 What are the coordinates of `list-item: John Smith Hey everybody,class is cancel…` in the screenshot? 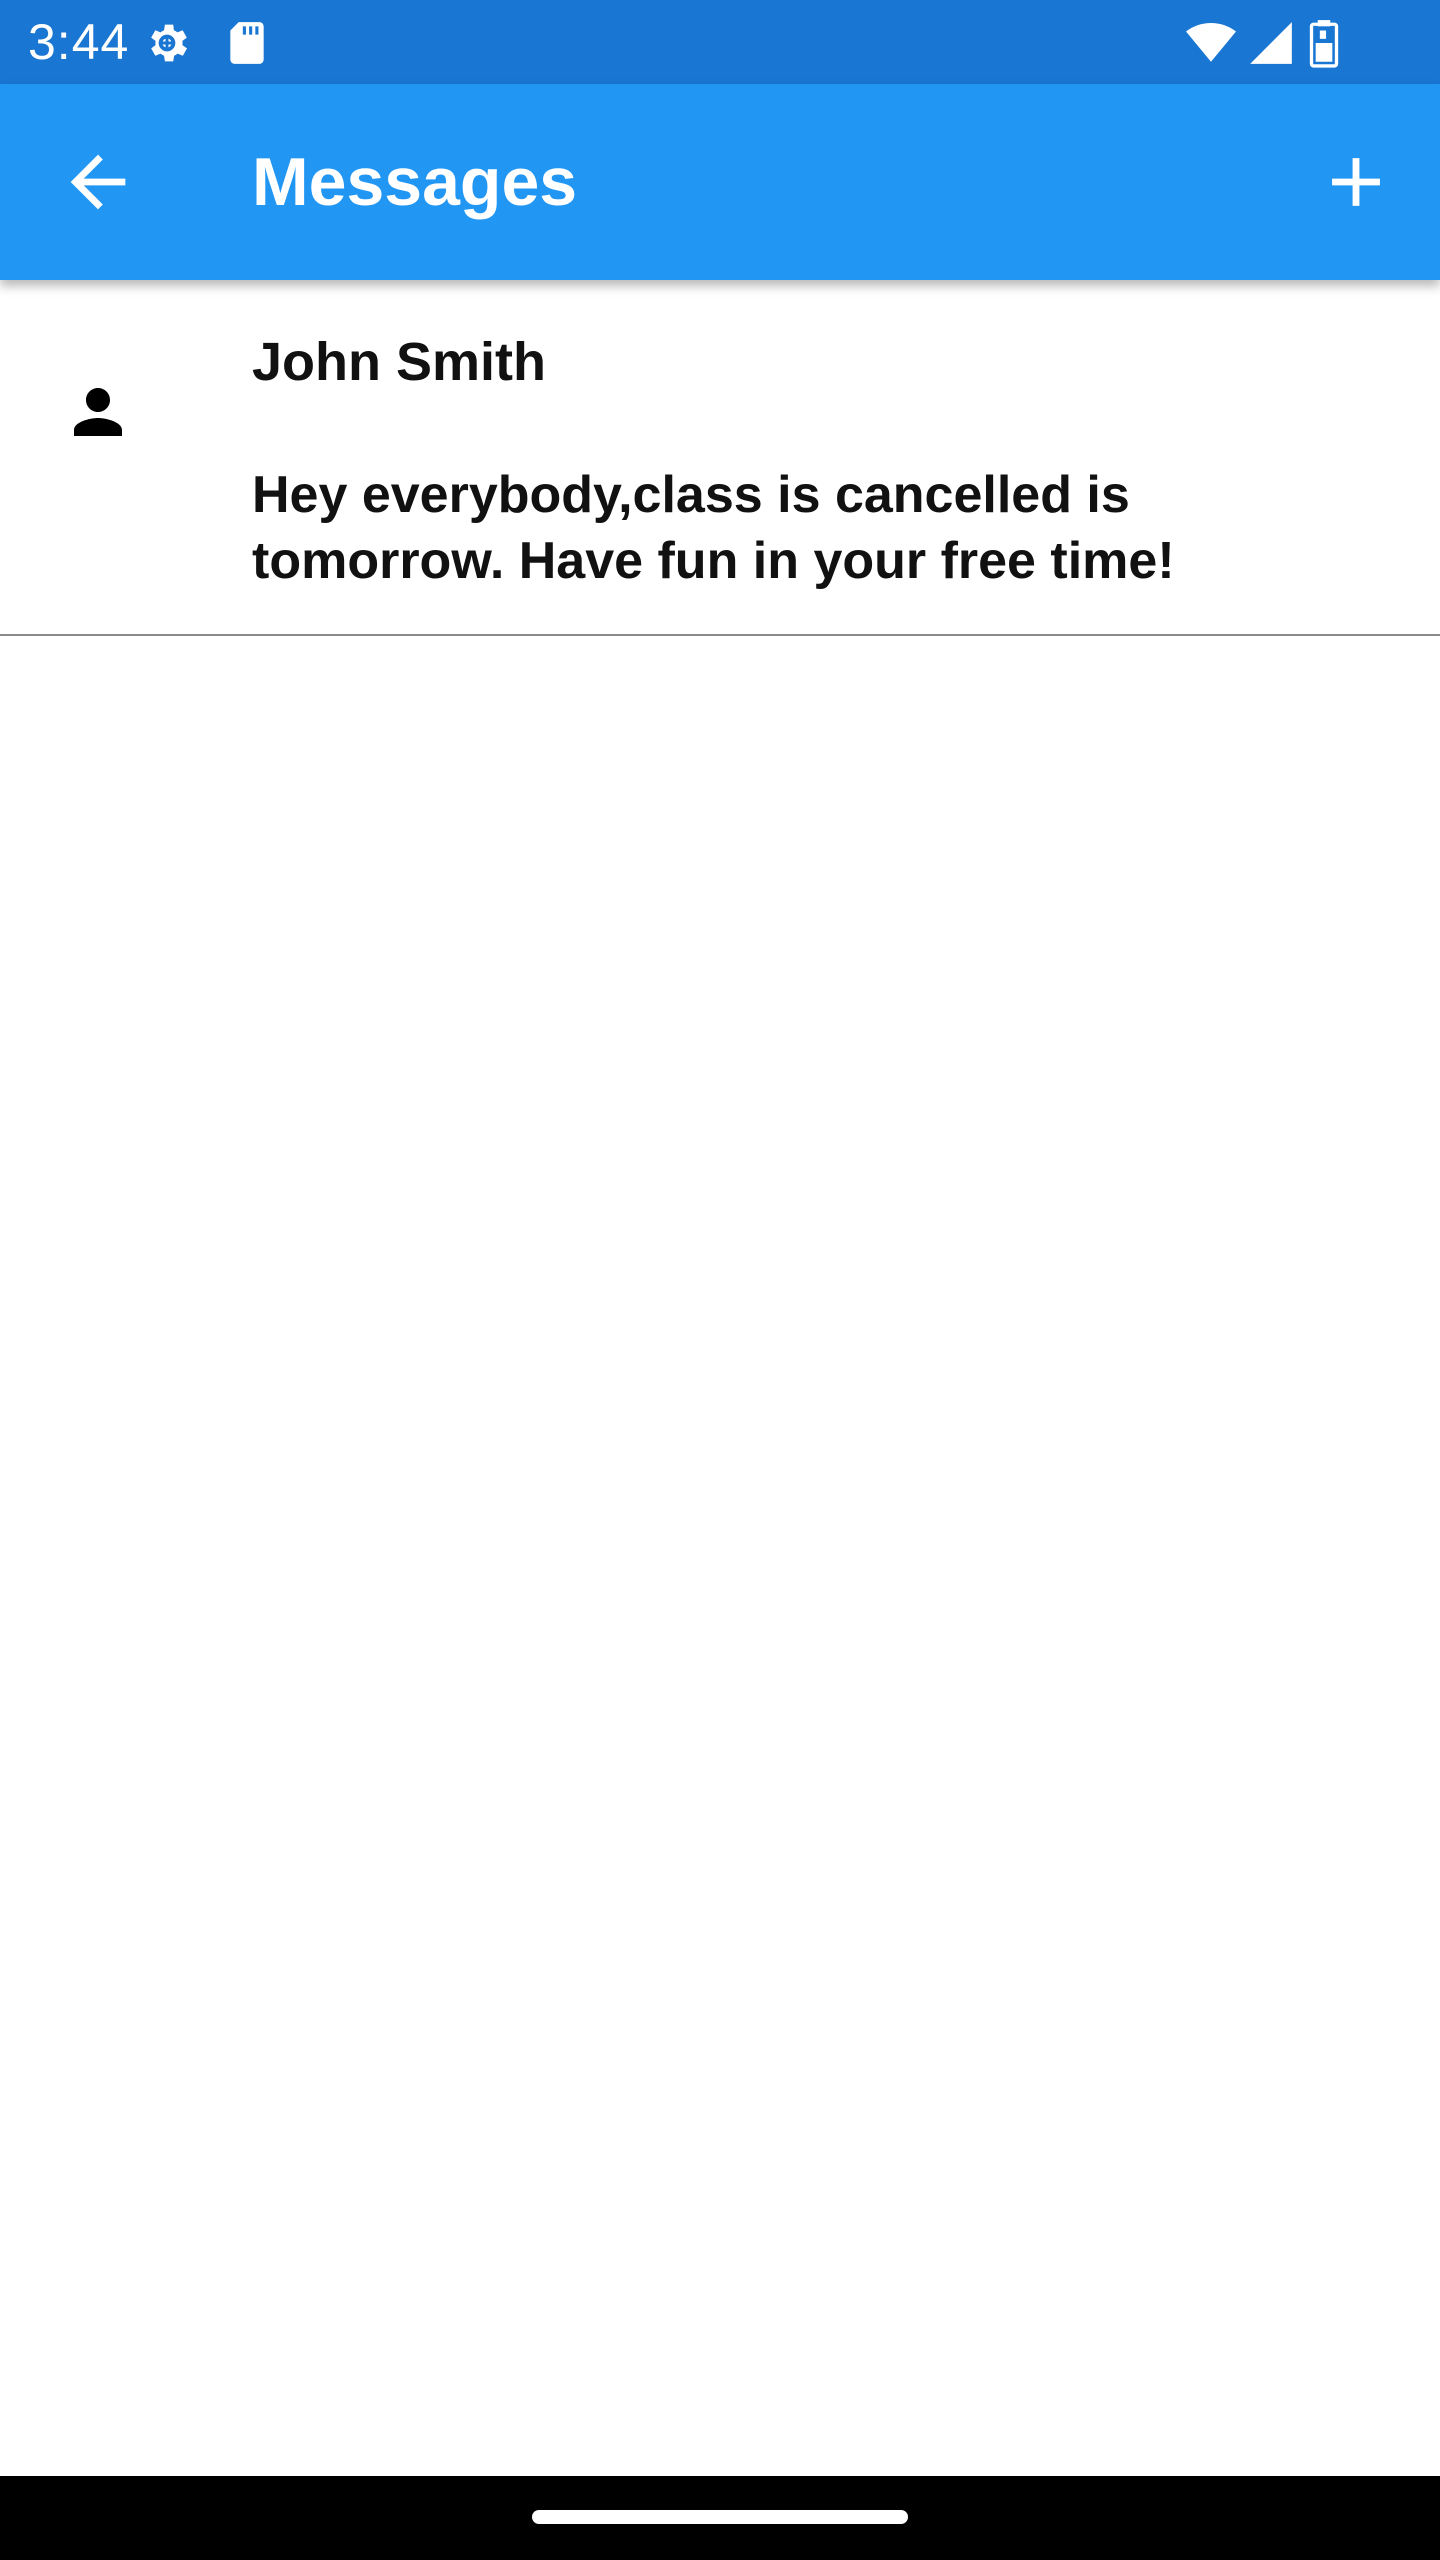 It's located at (720, 458).